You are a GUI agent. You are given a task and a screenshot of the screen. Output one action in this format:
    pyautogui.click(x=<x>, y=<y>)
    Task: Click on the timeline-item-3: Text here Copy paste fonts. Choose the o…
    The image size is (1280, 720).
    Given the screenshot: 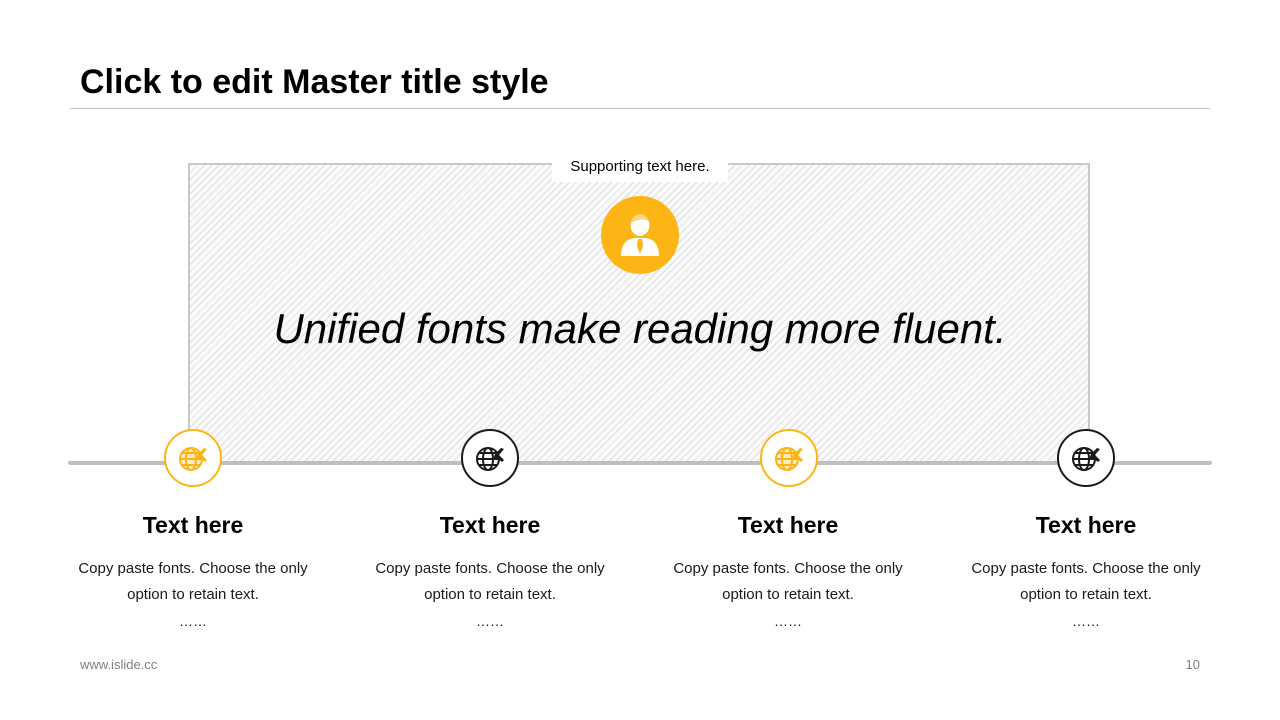 What is the action you would take?
    pyautogui.click(x=788, y=570)
    